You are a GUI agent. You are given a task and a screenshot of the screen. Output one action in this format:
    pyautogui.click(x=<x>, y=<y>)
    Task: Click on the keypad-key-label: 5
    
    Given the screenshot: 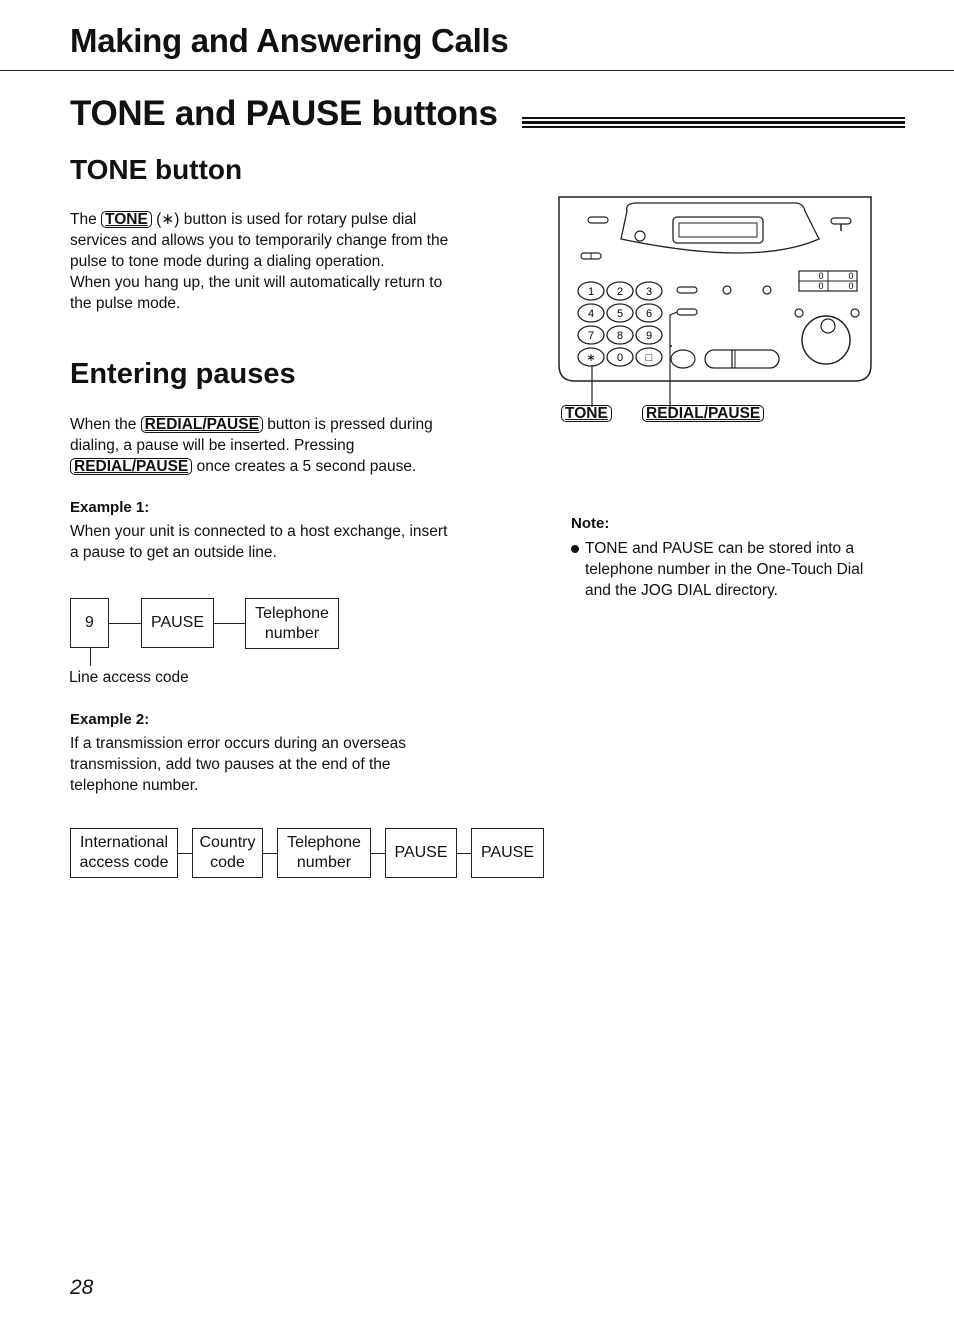 What is the action you would take?
    pyautogui.click(x=620, y=314)
    